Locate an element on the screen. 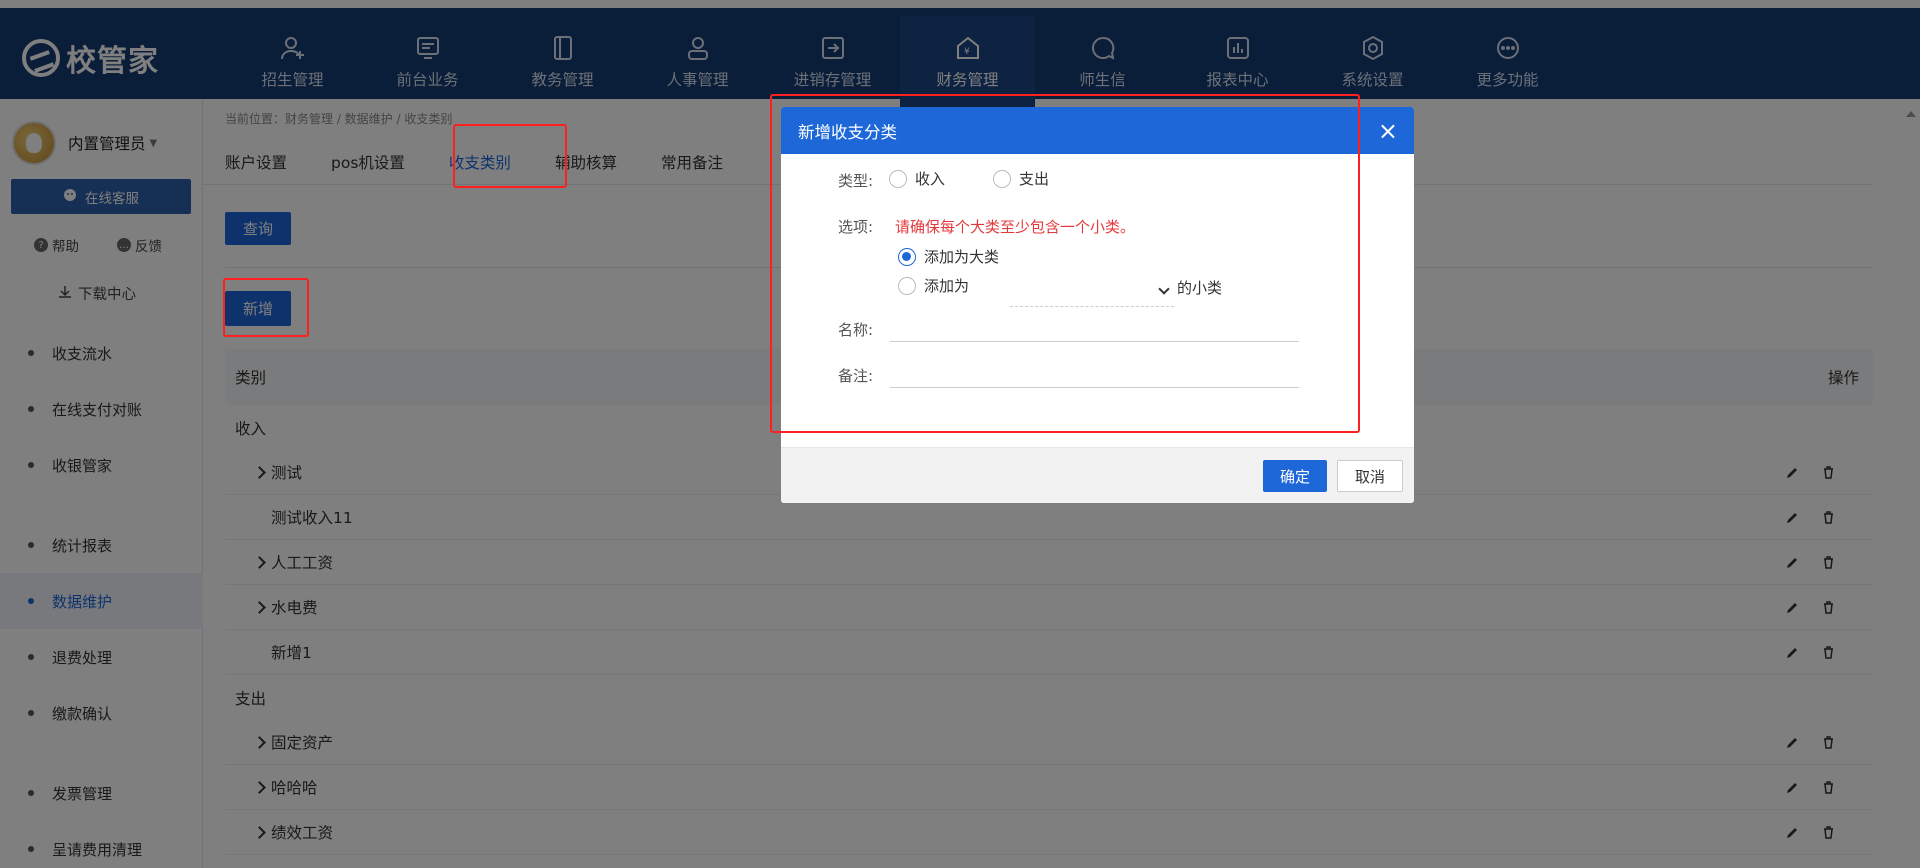 This screenshot has width=1920, height=868. dialog-title: 新增收支分类 is located at coordinates (847, 132).